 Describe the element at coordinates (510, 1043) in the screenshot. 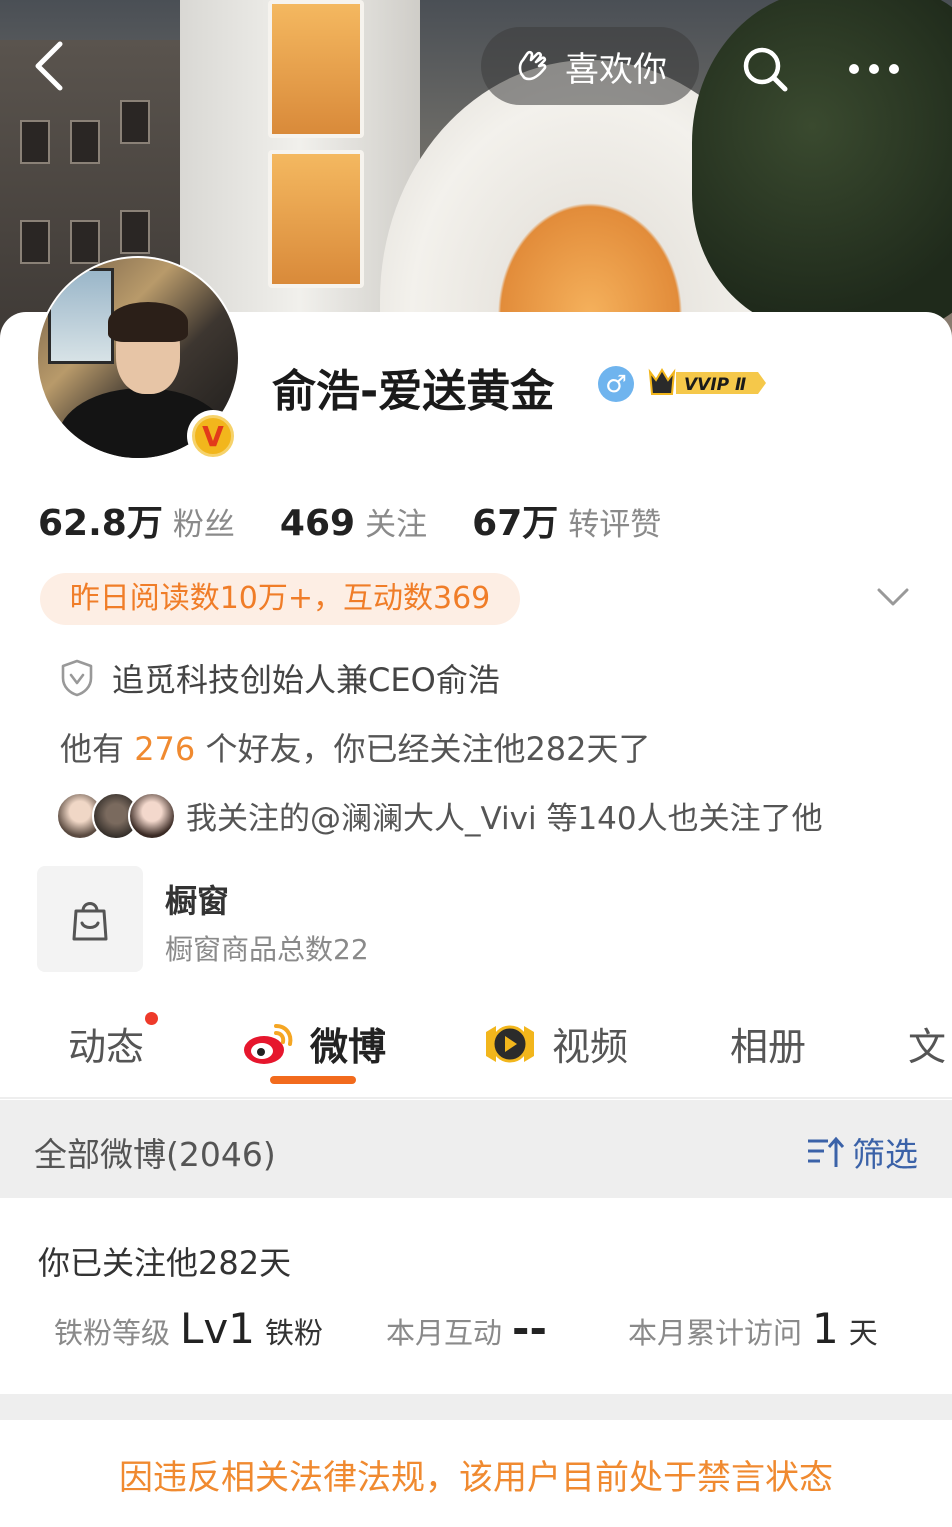

I see `video-icon` at that location.